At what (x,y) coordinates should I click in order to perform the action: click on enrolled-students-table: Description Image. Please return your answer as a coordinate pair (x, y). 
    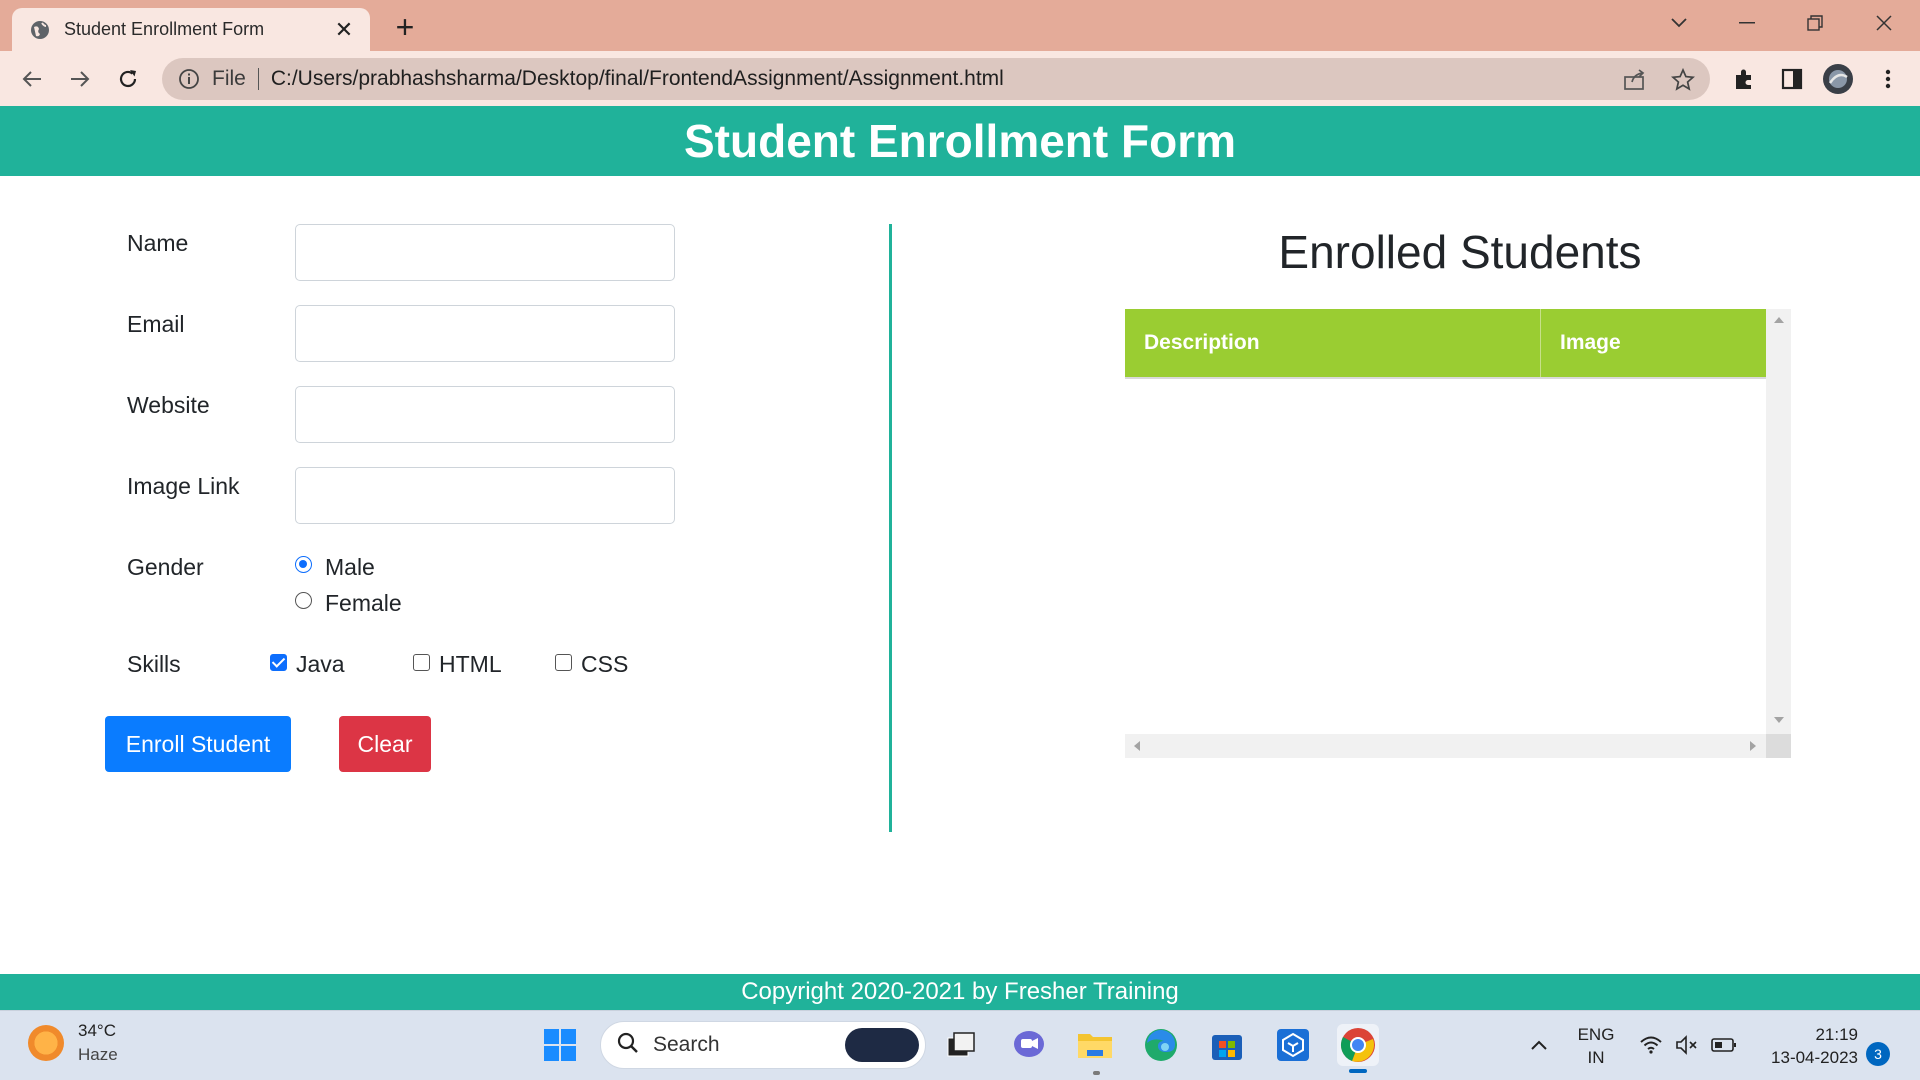
    Looking at the image, I should click on (1458, 533).